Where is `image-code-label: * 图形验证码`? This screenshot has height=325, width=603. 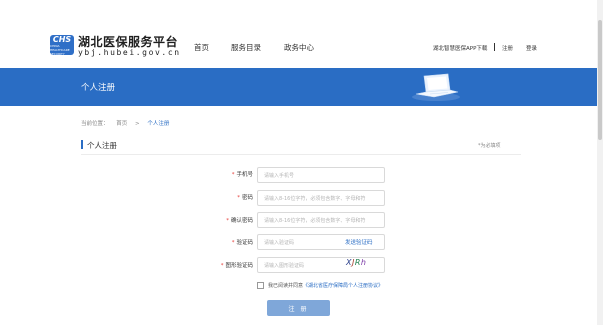
image-code-label: * 图形验证码 is located at coordinates (237, 265).